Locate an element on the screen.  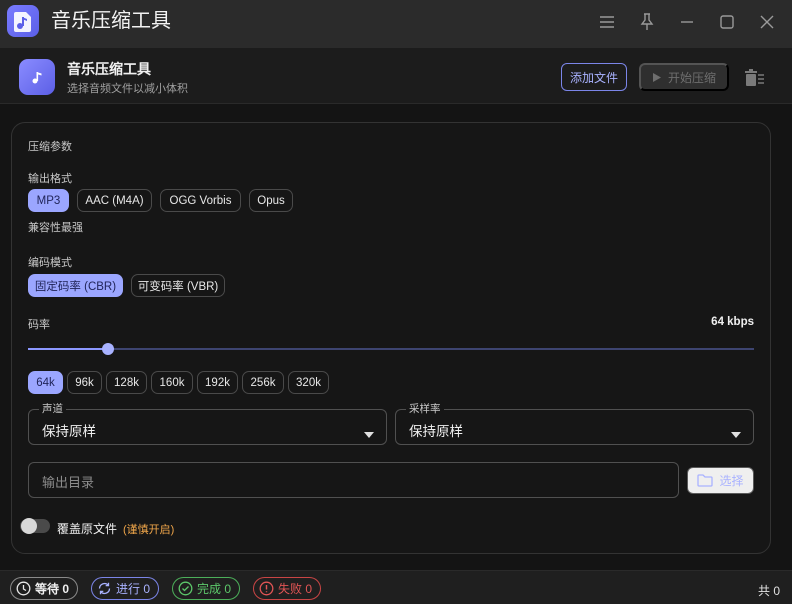
status-done: 完成 0 is located at coordinates (206, 588).